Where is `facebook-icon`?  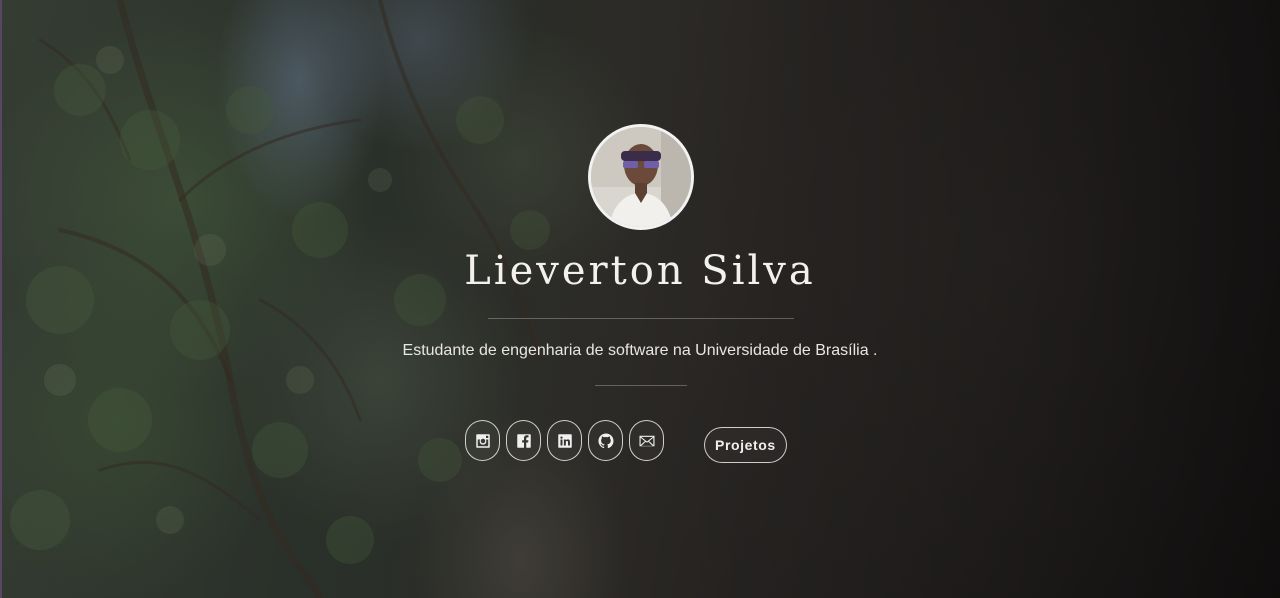
facebook-icon is located at coordinates (523, 440).